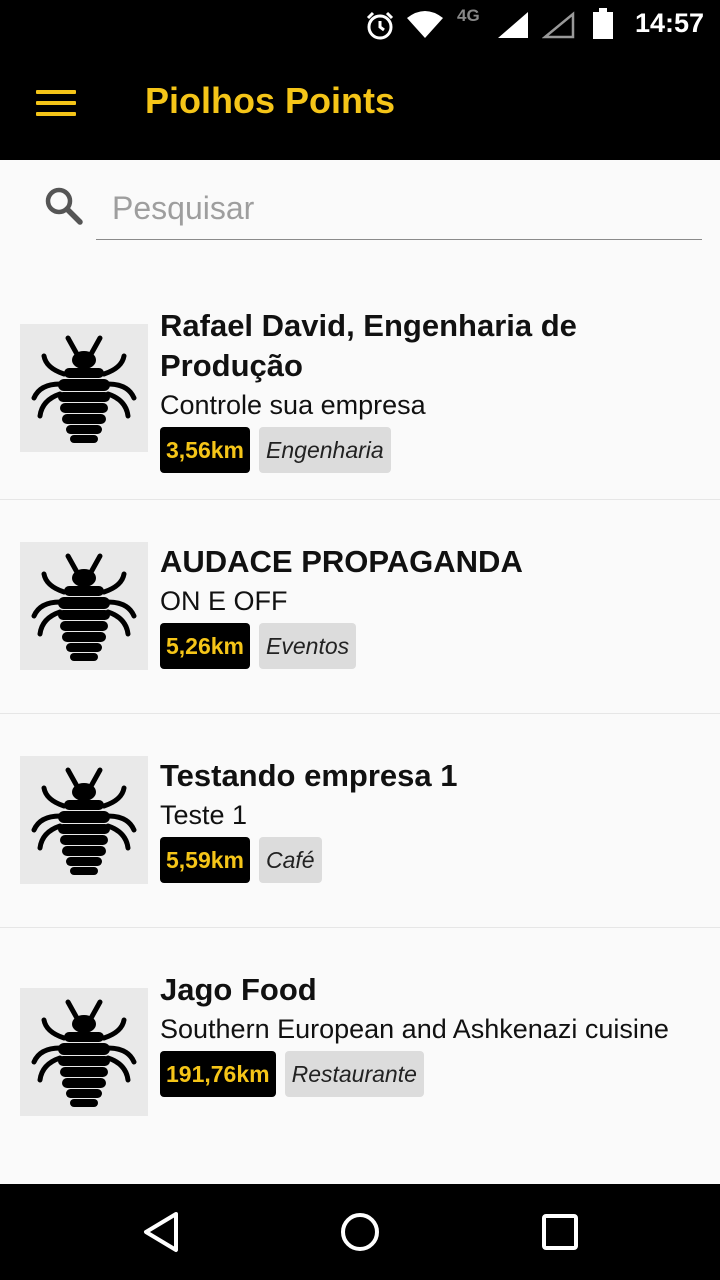  Describe the element at coordinates (669, 23) in the screenshot. I see `status-time: 14:57` at that location.